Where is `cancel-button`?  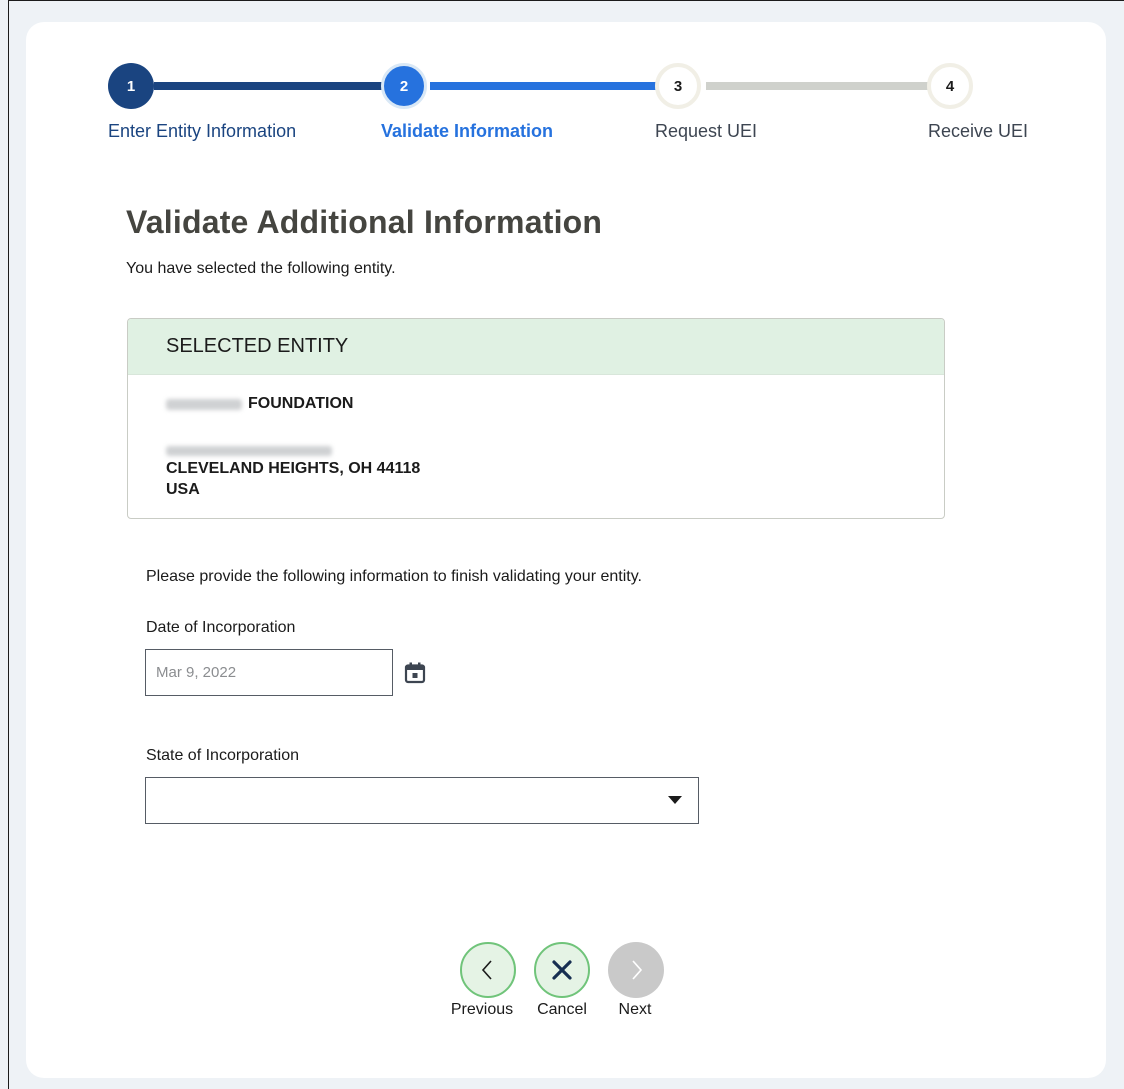 cancel-button is located at coordinates (562, 970).